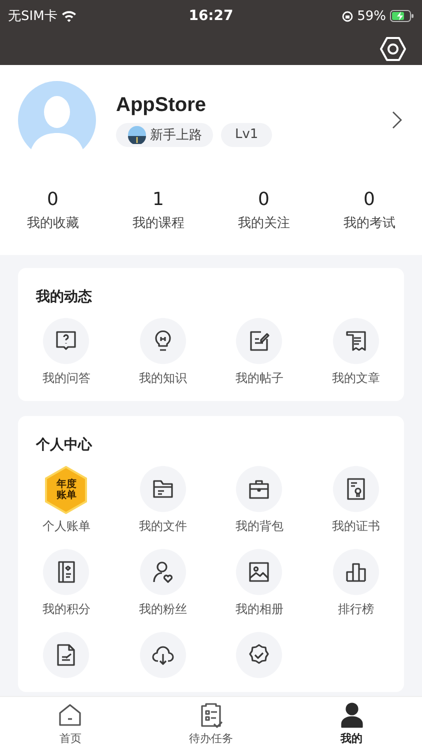 Image resolution: width=422 pixels, height=750 pixels. What do you see at coordinates (161, 105) in the screenshot?
I see `user-name: AppStore` at bounding box center [161, 105].